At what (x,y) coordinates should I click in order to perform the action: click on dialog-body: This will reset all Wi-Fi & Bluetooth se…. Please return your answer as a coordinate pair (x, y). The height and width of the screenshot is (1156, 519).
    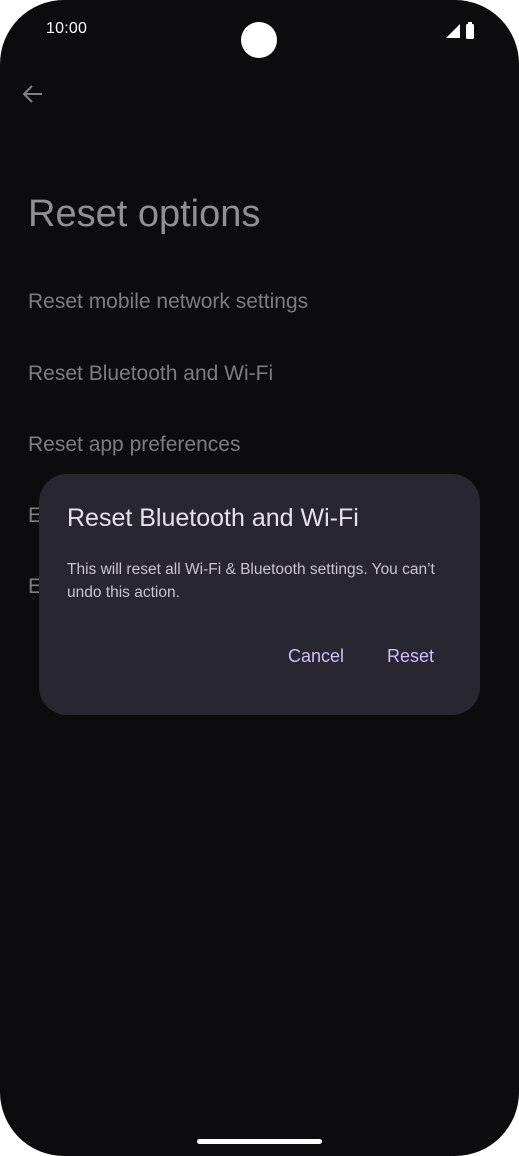
    Looking at the image, I should click on (251, 581).